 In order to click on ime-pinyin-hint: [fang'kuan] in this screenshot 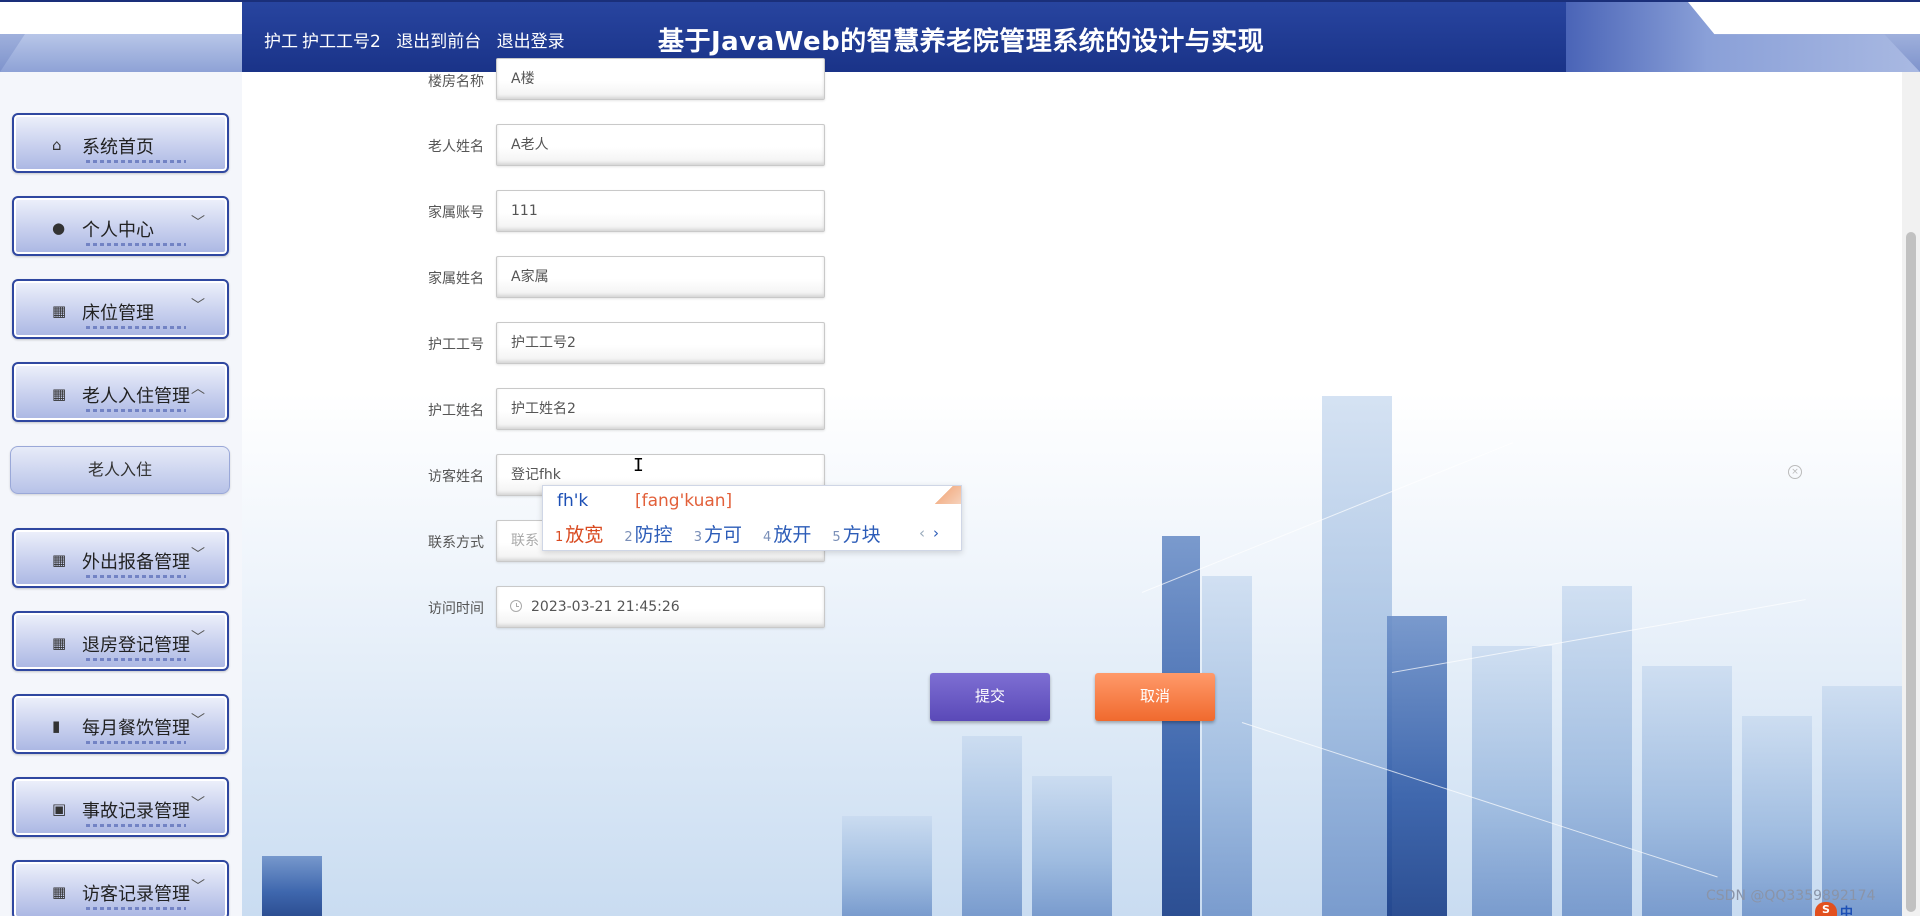, I will do `click(684, 501)`.